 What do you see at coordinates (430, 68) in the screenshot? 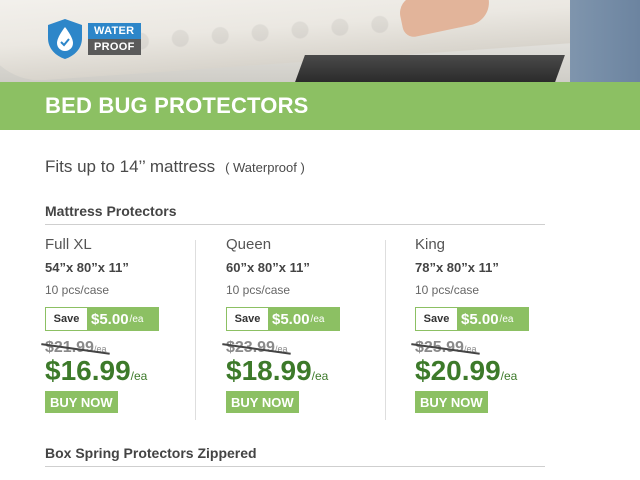
I see `bed-frame` at bounding box center [430, 68].